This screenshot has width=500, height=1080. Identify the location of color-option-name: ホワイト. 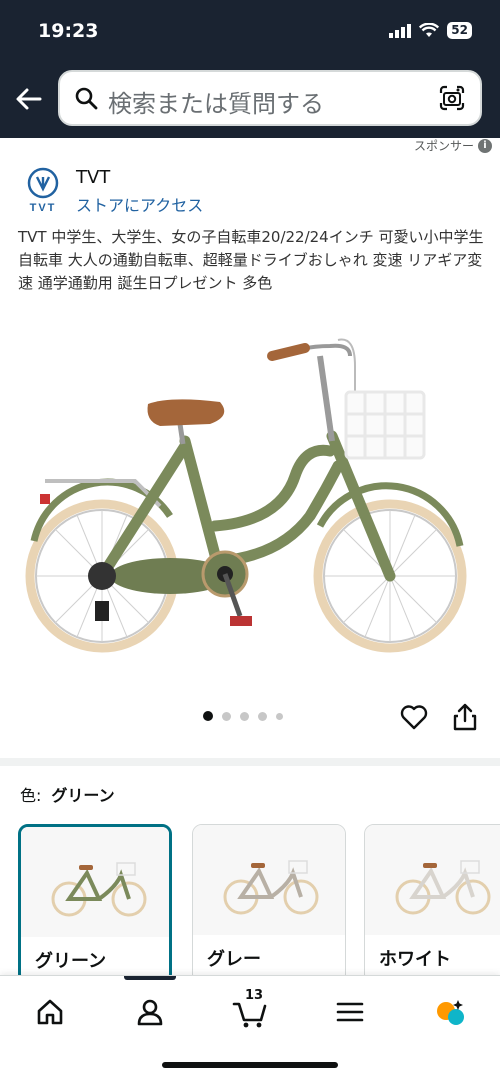
(415, 959).